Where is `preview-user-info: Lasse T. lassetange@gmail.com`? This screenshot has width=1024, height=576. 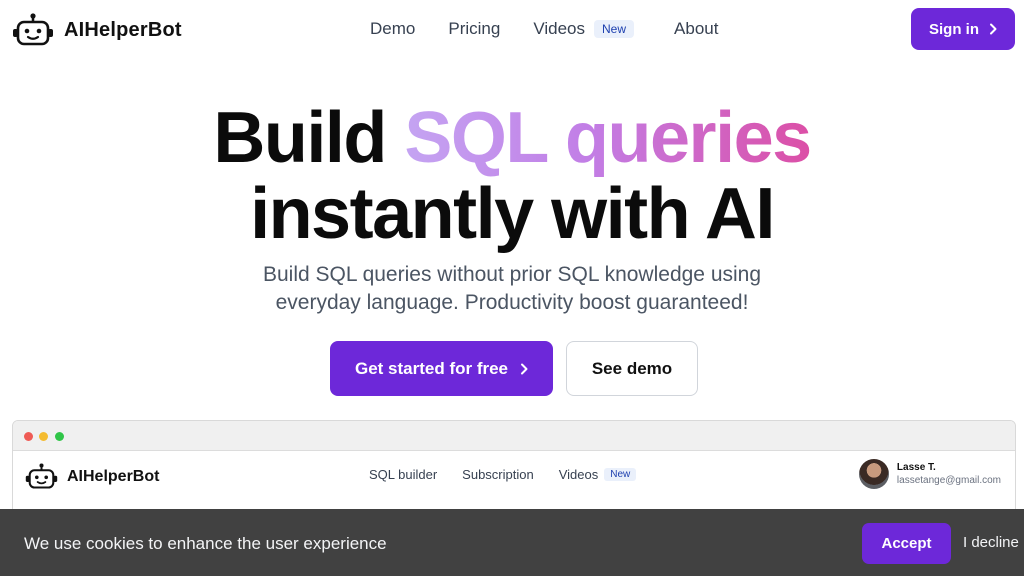
preview-user-info: Lasse T. lassetange@gmail.com is located at coordinates (949, 474).